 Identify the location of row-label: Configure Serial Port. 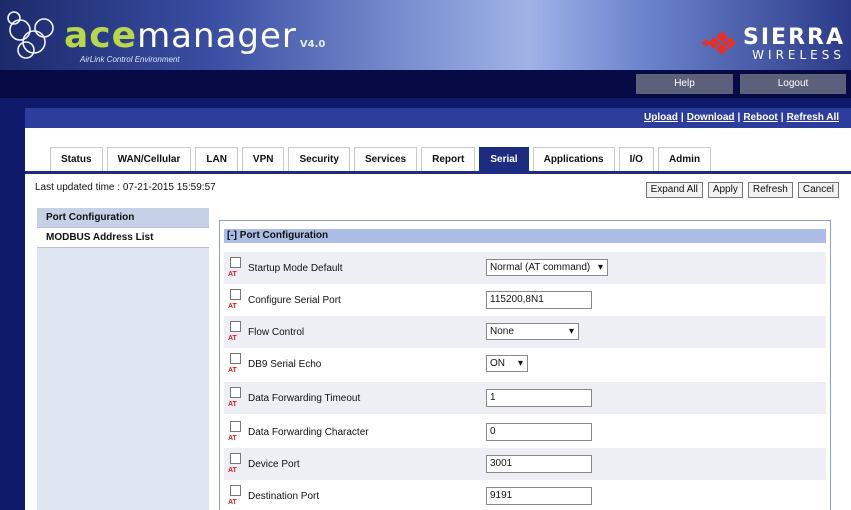
(294, 300).